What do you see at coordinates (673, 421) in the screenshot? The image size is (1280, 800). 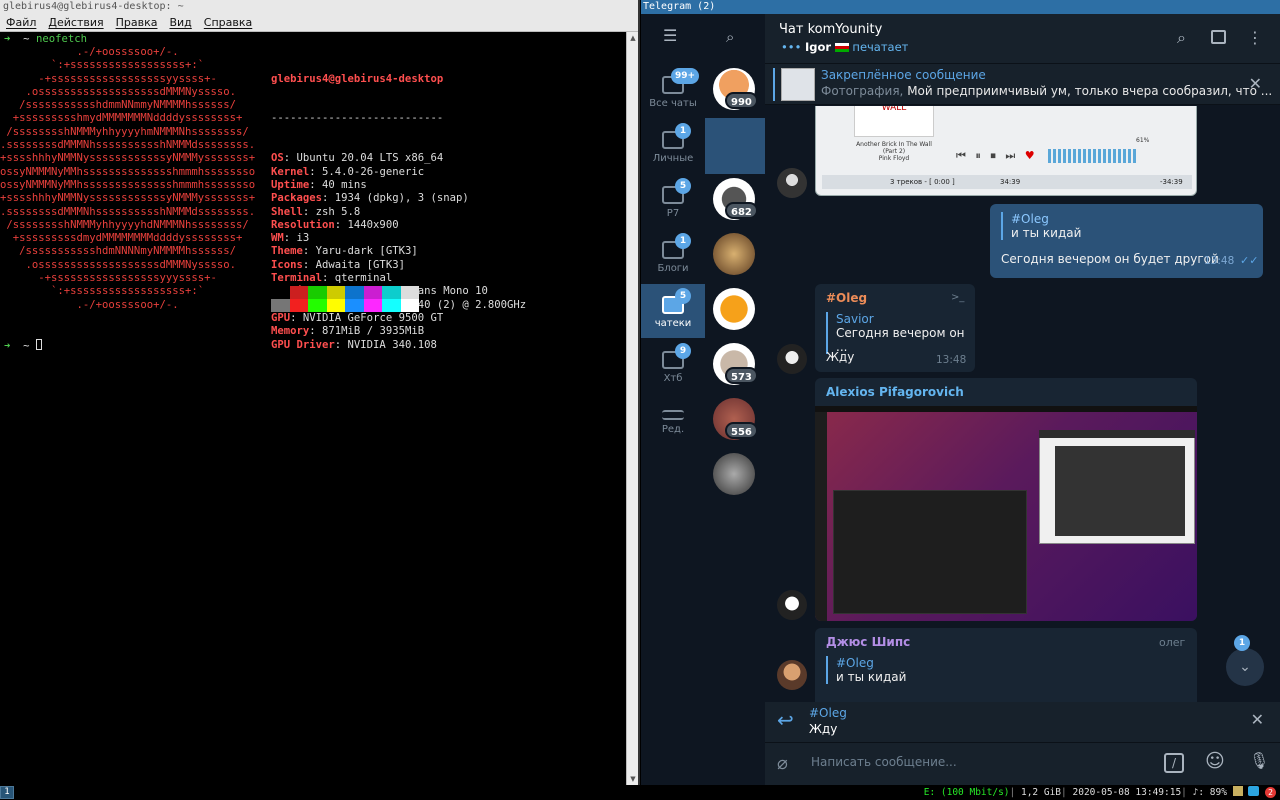 I see `folder-item: Ред.` at bounding box center [673, 421].